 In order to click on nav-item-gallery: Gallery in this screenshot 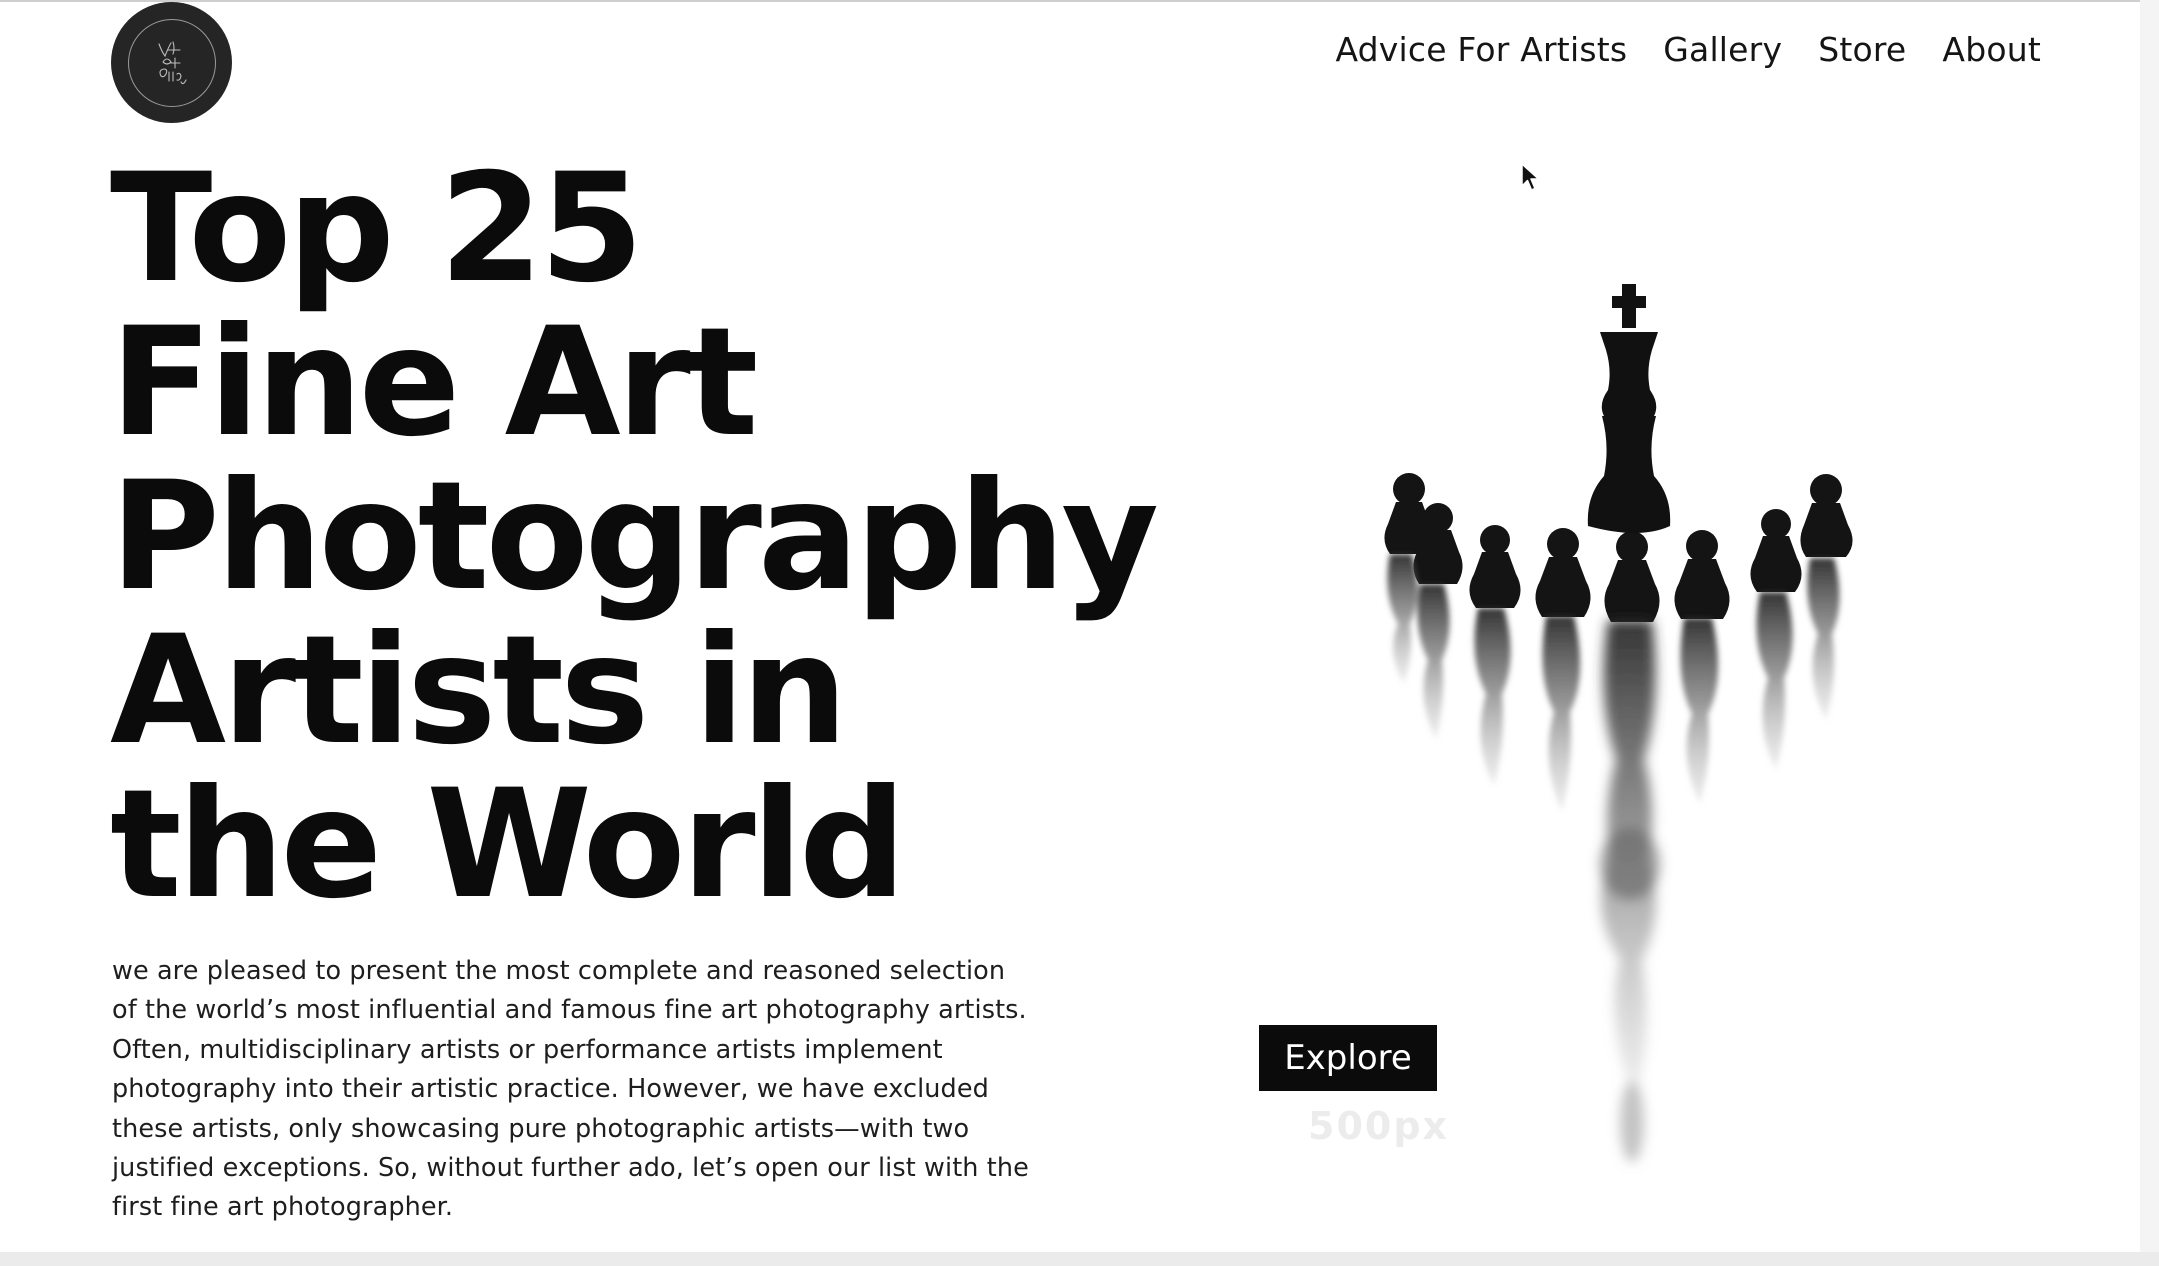, I will do `click(1722, 49)`.